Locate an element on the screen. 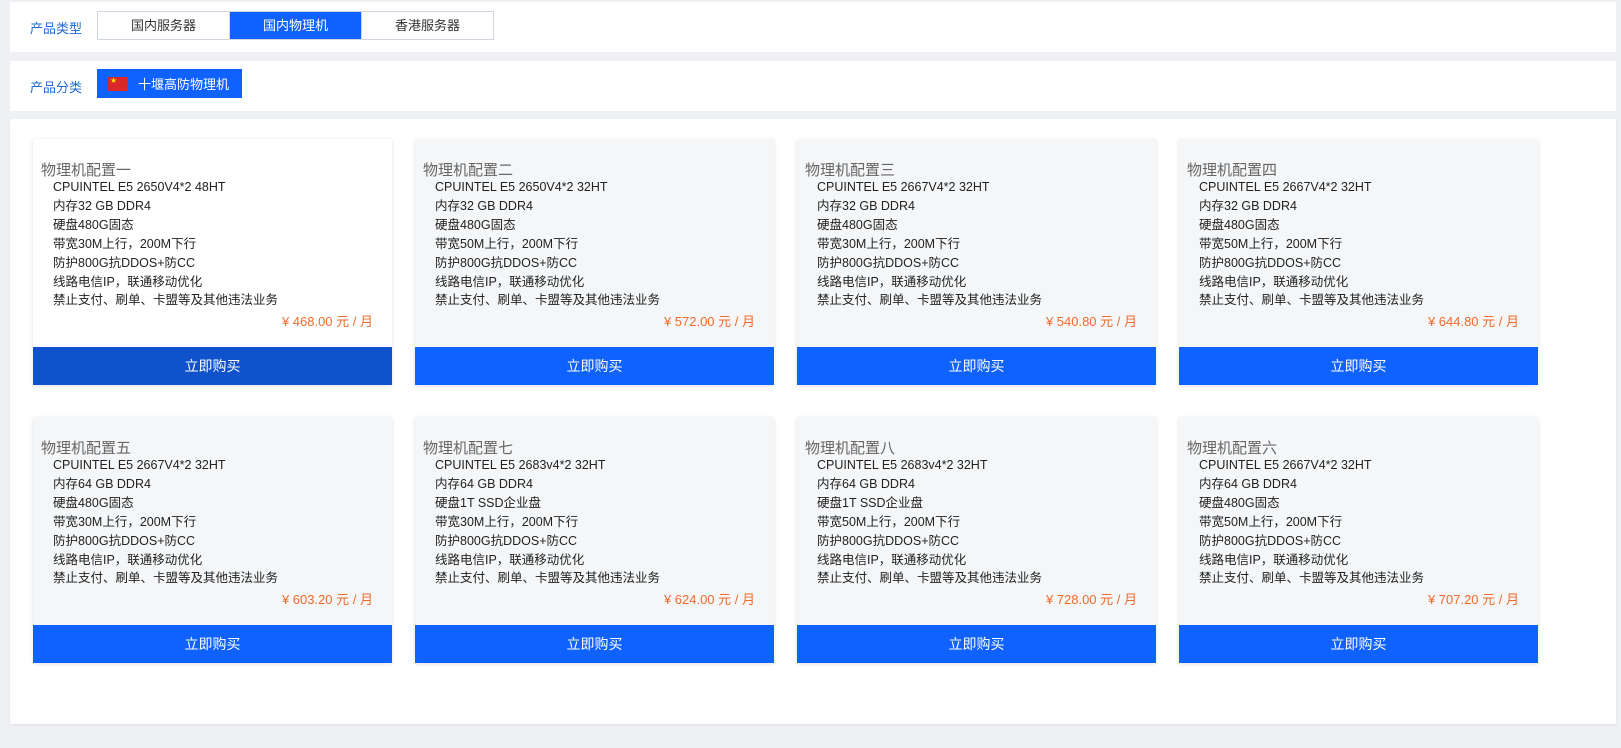 Image resolution: width=1621 pixels, height=748 pixels. category-button-label: 十堰高防物理机 is located at coordinates (184, 84).